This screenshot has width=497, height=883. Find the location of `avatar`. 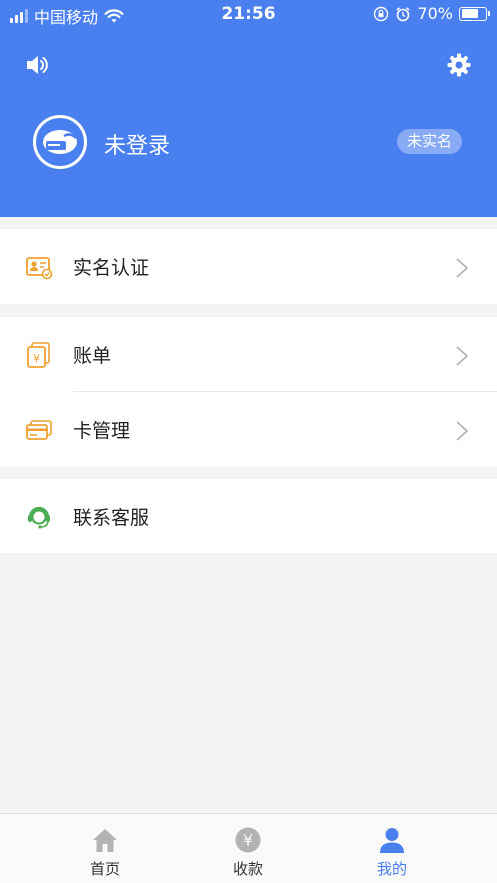

avatar is located at coordinates (60, 142).